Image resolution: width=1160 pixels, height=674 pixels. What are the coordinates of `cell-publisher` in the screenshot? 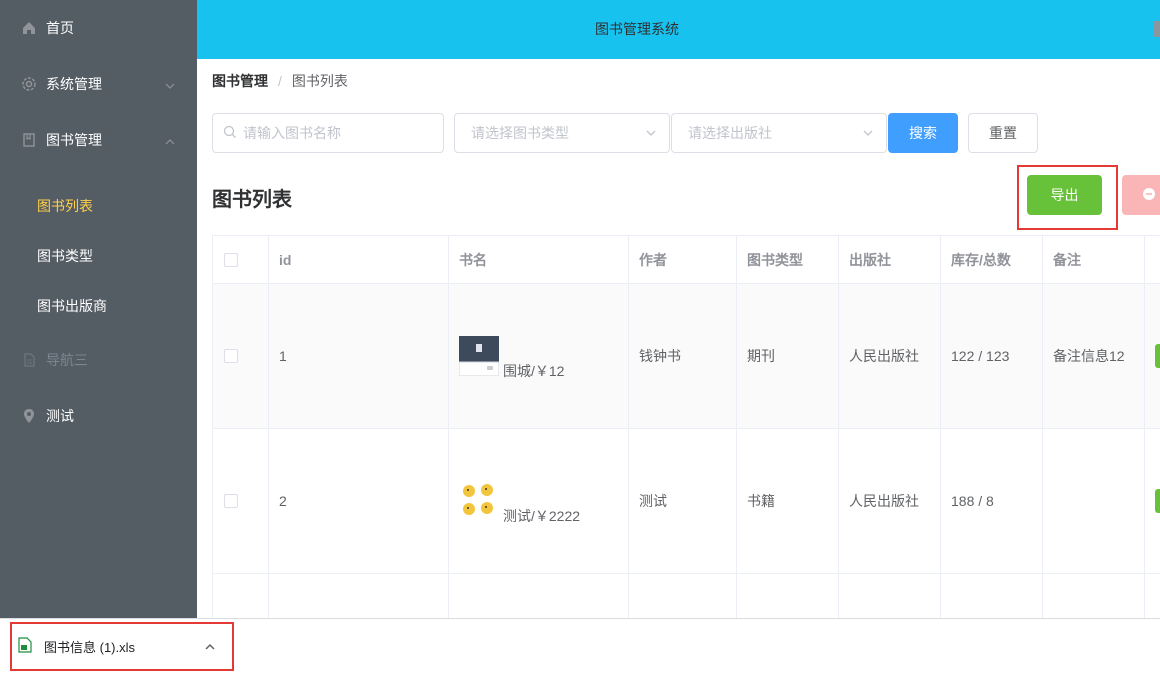 It's located at (890, 596).